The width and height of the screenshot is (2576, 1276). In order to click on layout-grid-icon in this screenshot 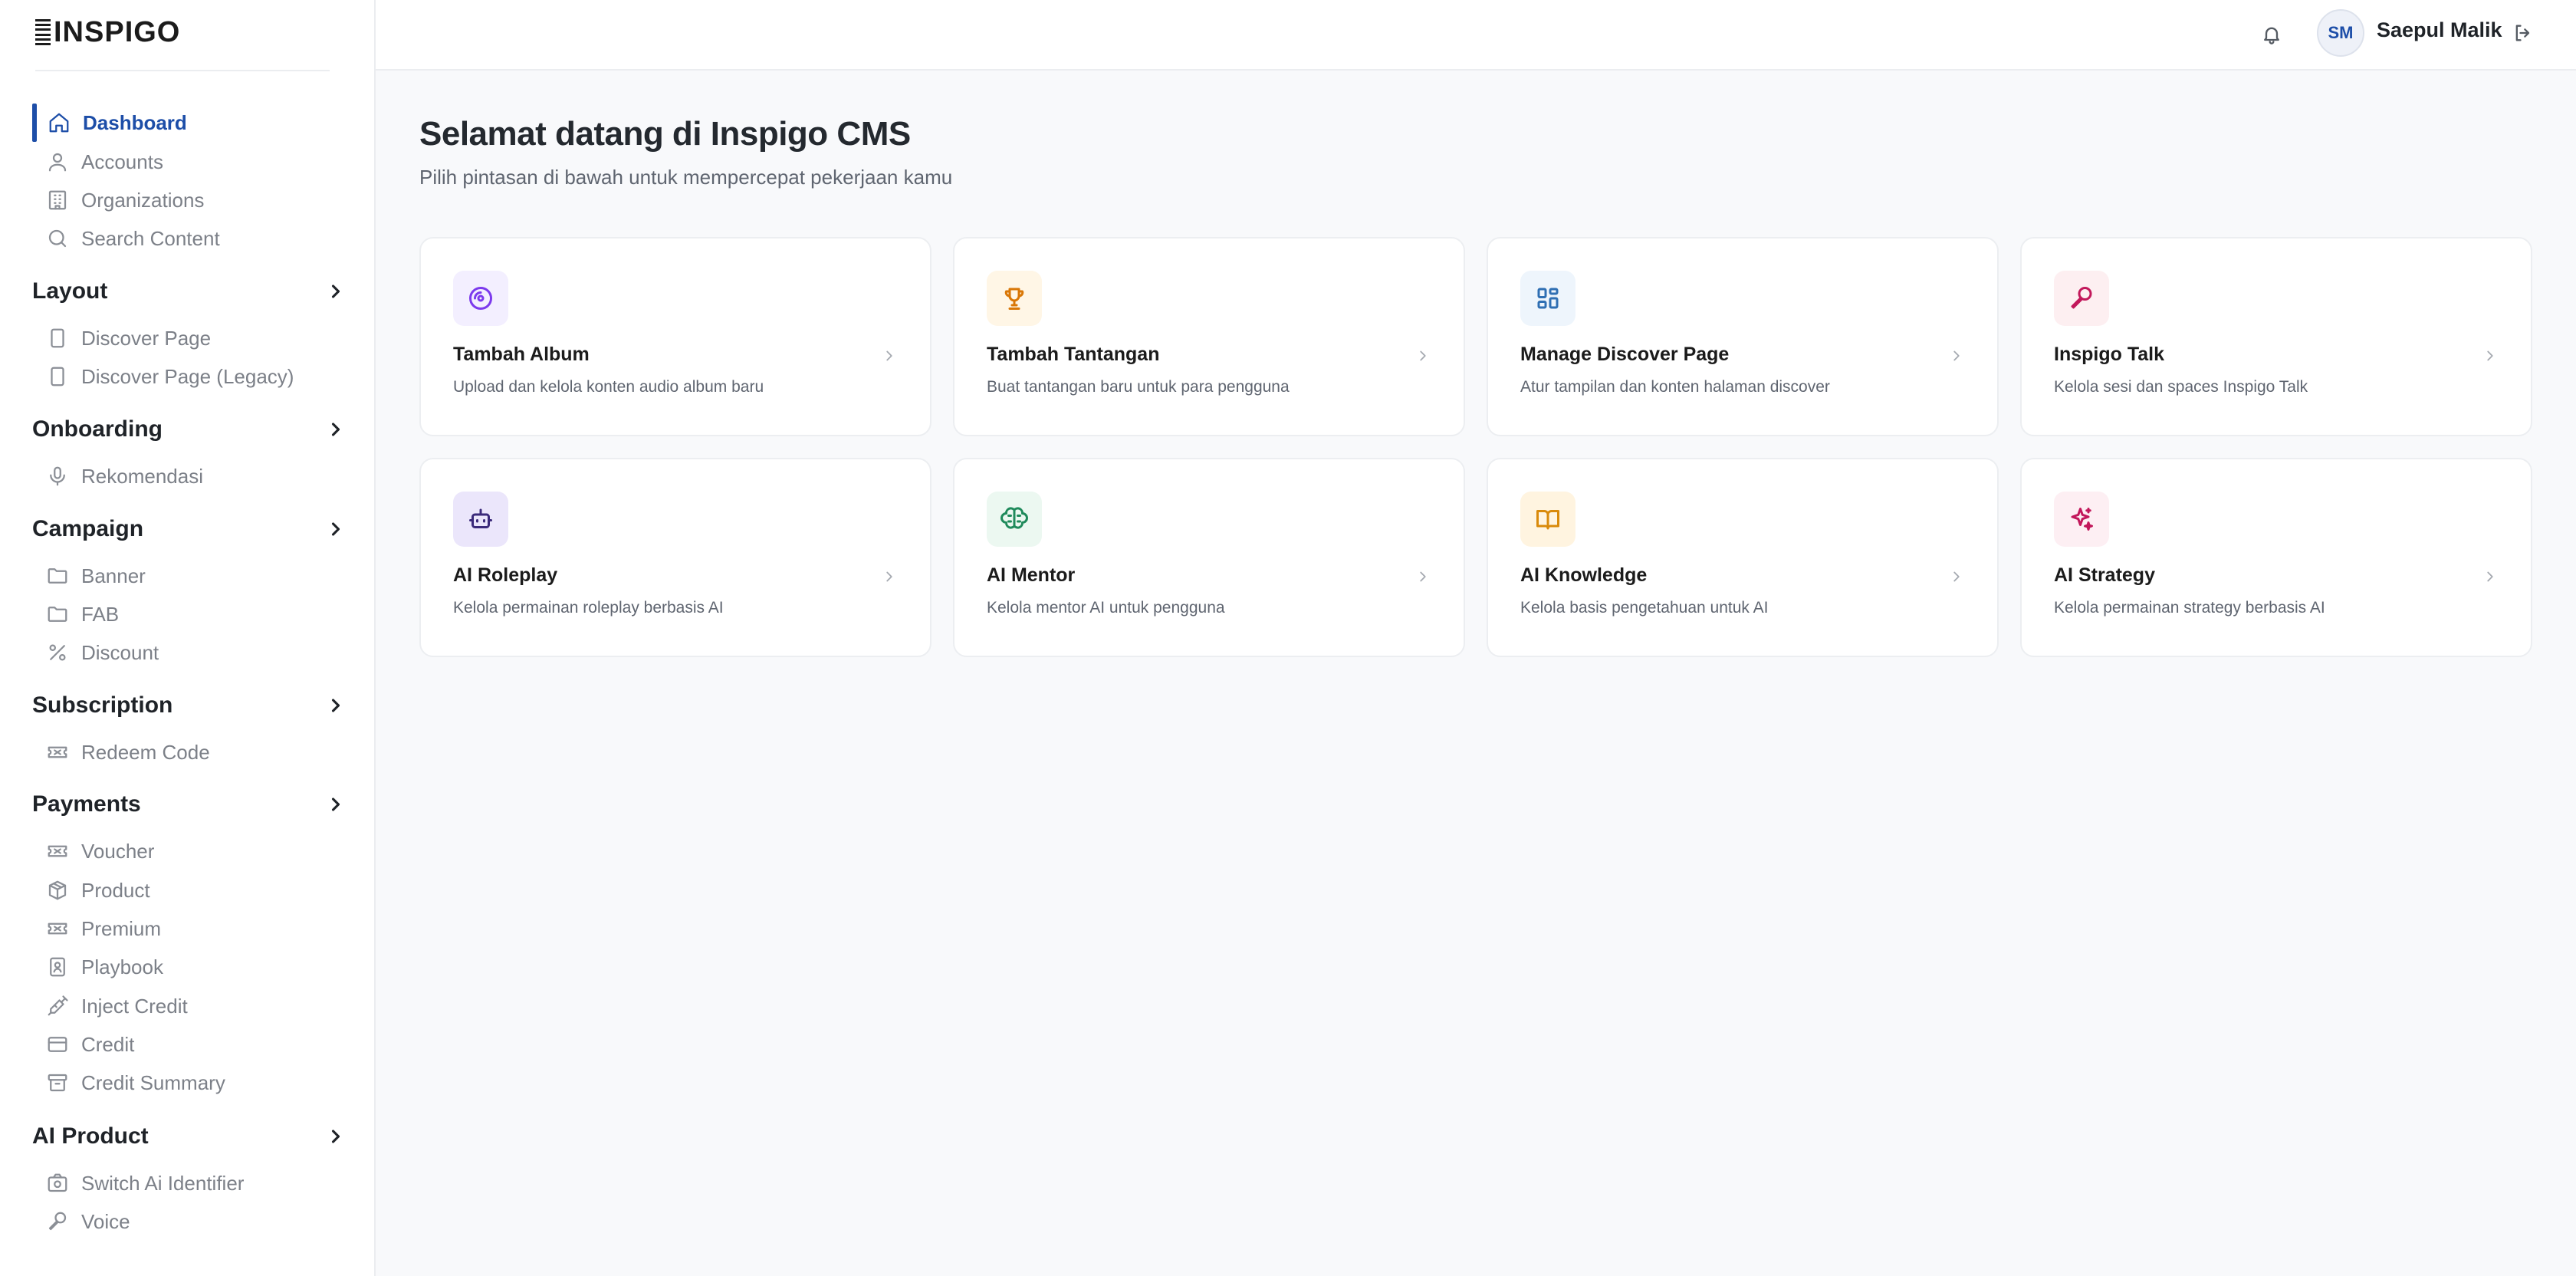, I will do `click(1548, 298)`.